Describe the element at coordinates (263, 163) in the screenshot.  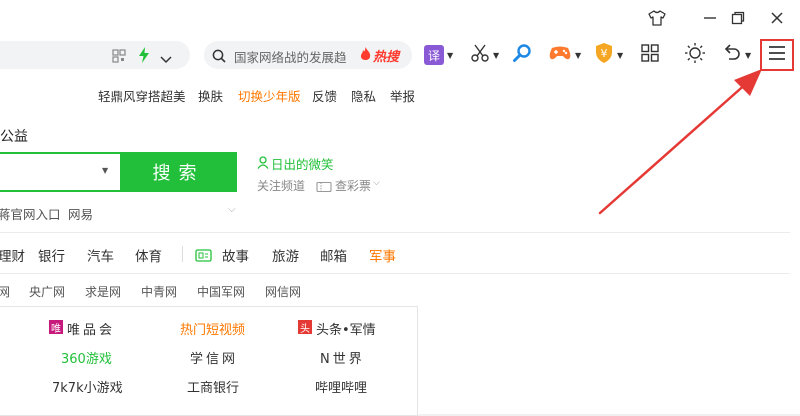
I see `user-icon` at that location.